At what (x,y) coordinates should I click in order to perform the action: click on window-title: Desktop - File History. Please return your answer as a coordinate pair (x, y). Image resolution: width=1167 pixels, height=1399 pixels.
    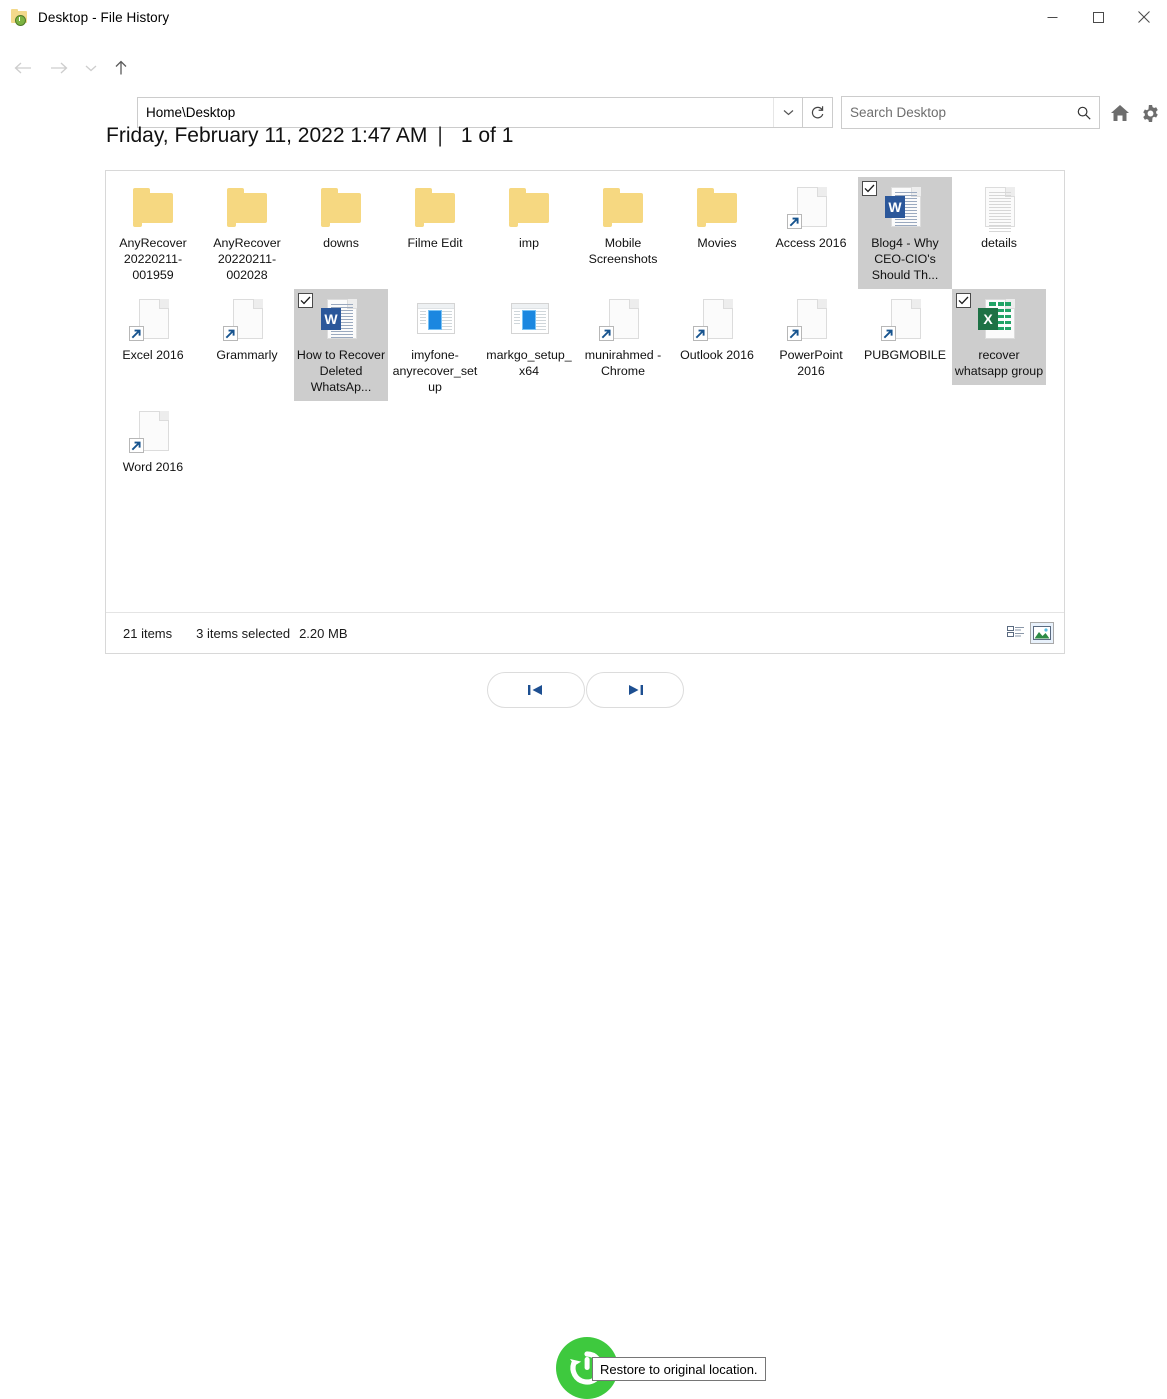
    Looking at the image, I should click on (104, 17).